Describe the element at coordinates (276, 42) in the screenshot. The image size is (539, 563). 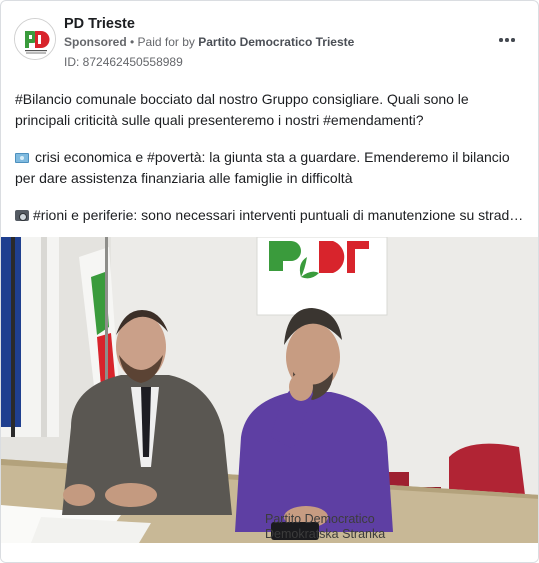
I see `advertiser-name: Partito Democratico Trieste` at that location.